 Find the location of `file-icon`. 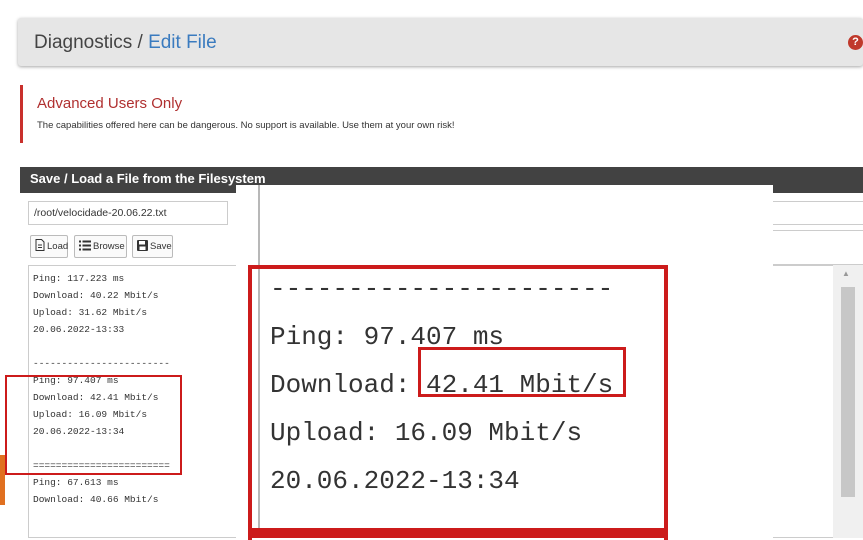

file-icon is located at coordinates (40, 246).